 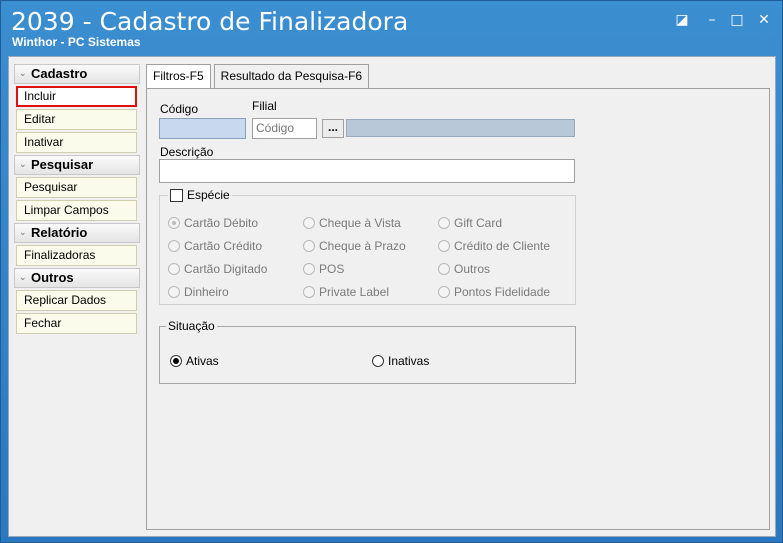 I want to click on especie-checkbox, so click(x=176, y=195).